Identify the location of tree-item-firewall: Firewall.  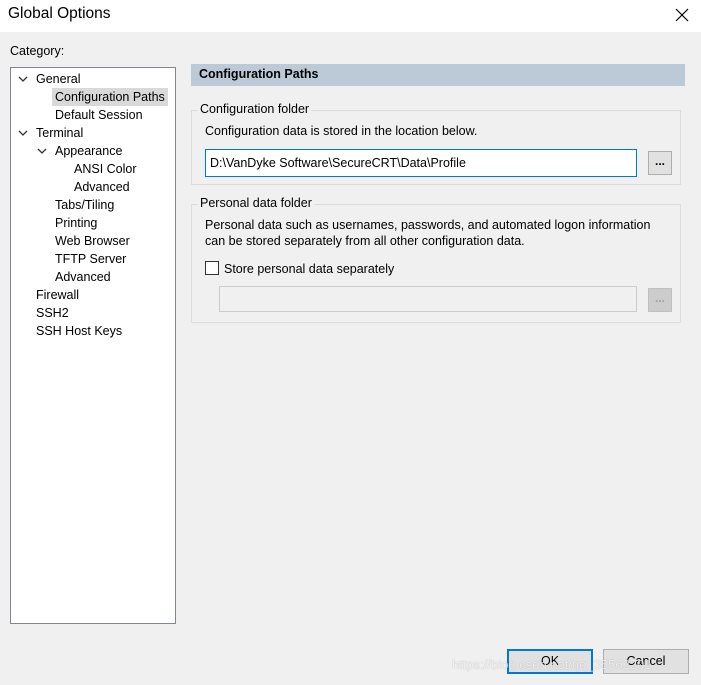
(57, 295).